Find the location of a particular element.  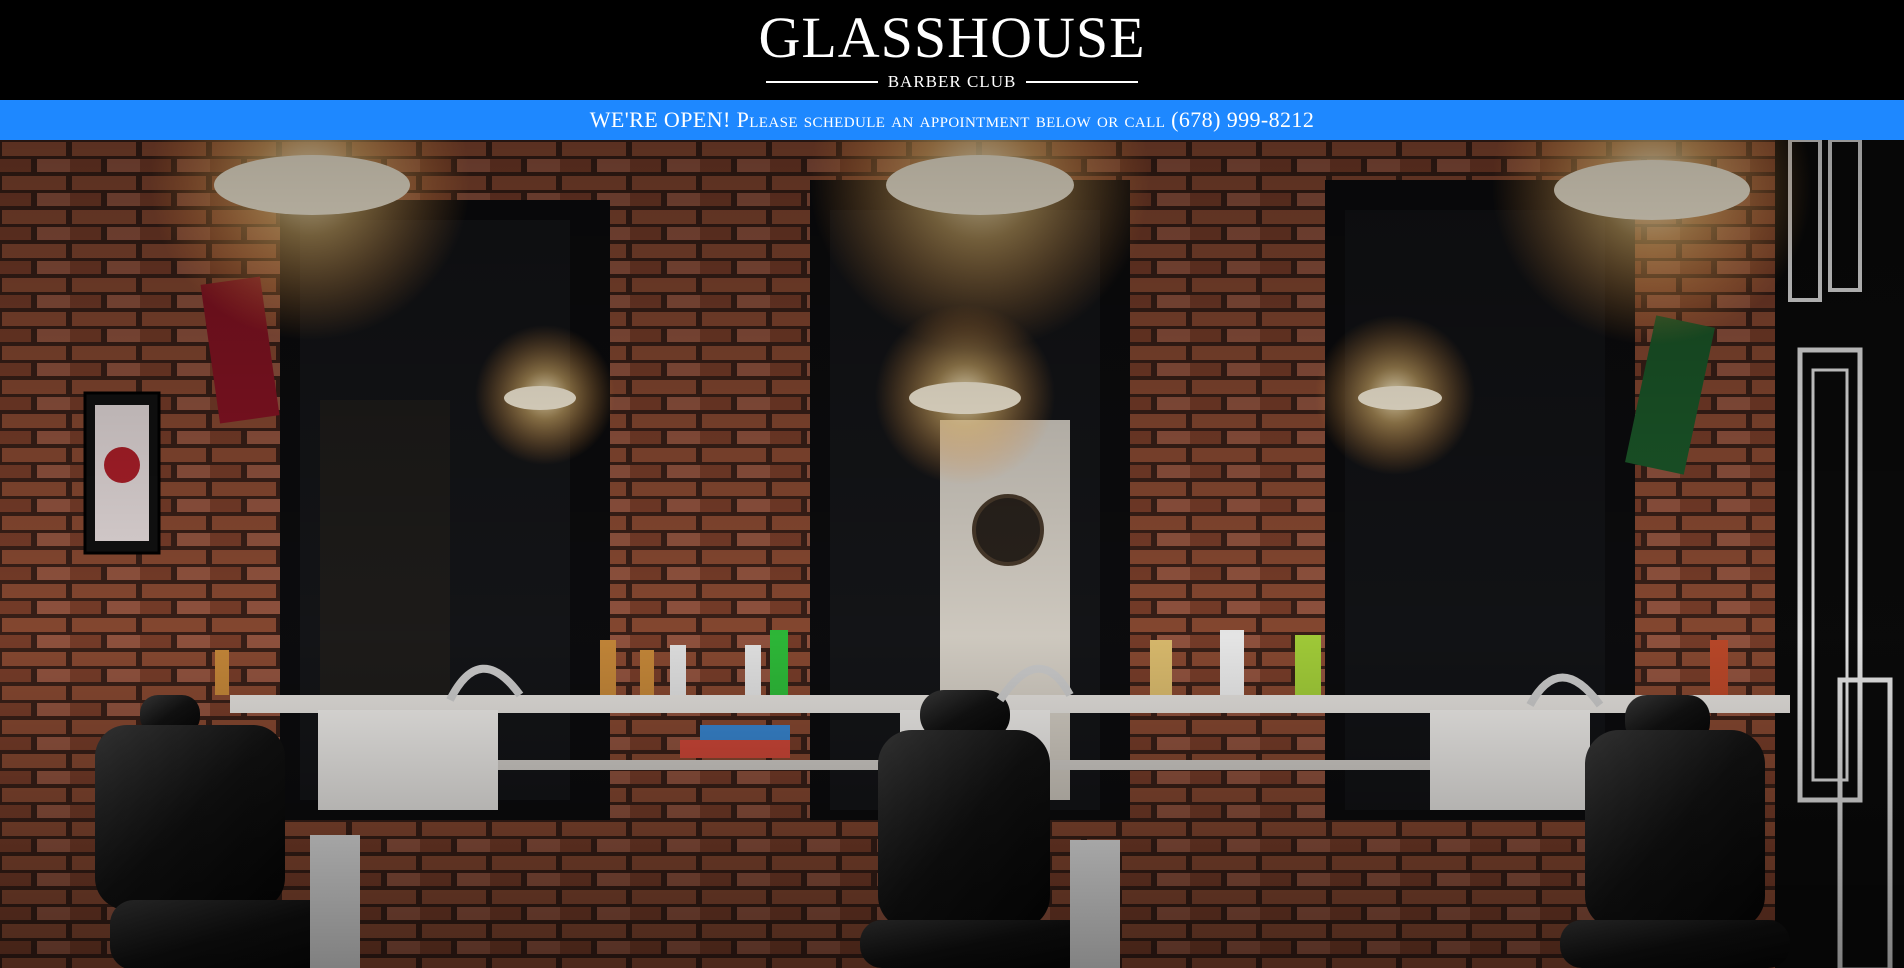

site-header: GLASSHOUSE BARBER CLUB is located at coordinates (952, 50).